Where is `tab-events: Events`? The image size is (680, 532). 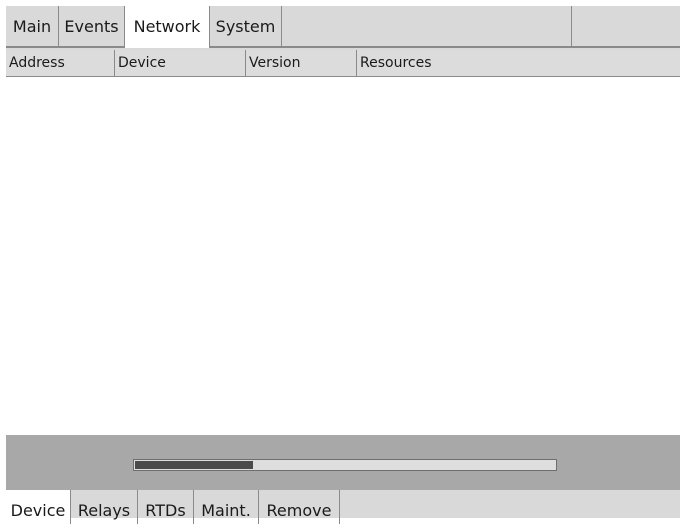
tab-events: Events is located at coordinates (92, 26).